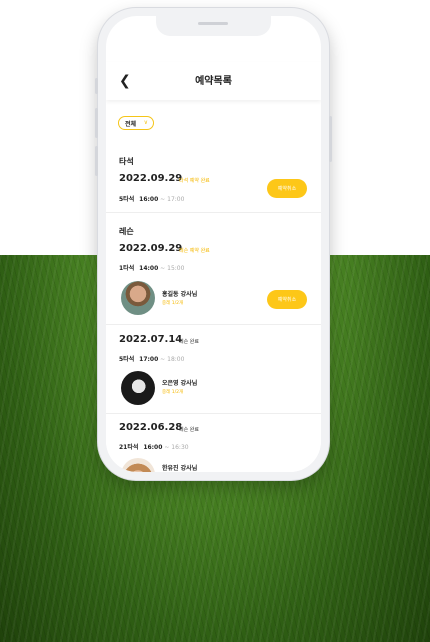 Image resolution: width=430 pixels, height=642 pixels. I want to click on time-row: 21타석 16:00 ~ 16:30, so click(154, 446).